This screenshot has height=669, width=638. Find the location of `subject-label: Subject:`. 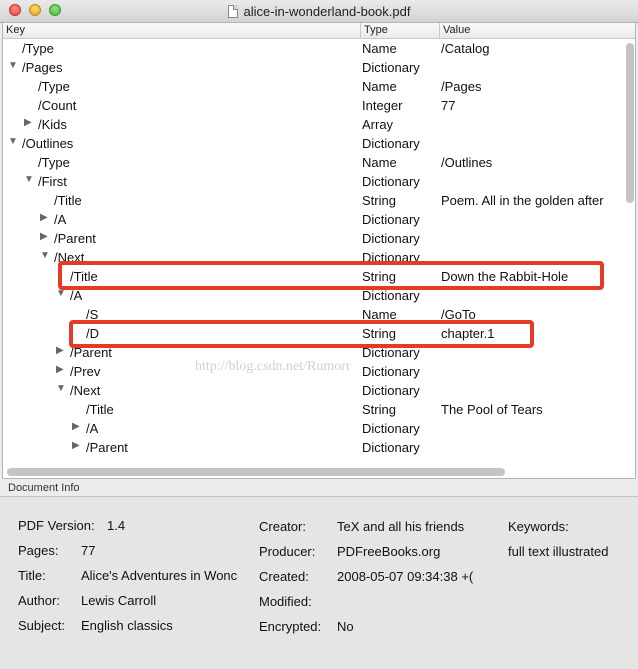

subject-label: Subject: is located at coordinates (41, 625).